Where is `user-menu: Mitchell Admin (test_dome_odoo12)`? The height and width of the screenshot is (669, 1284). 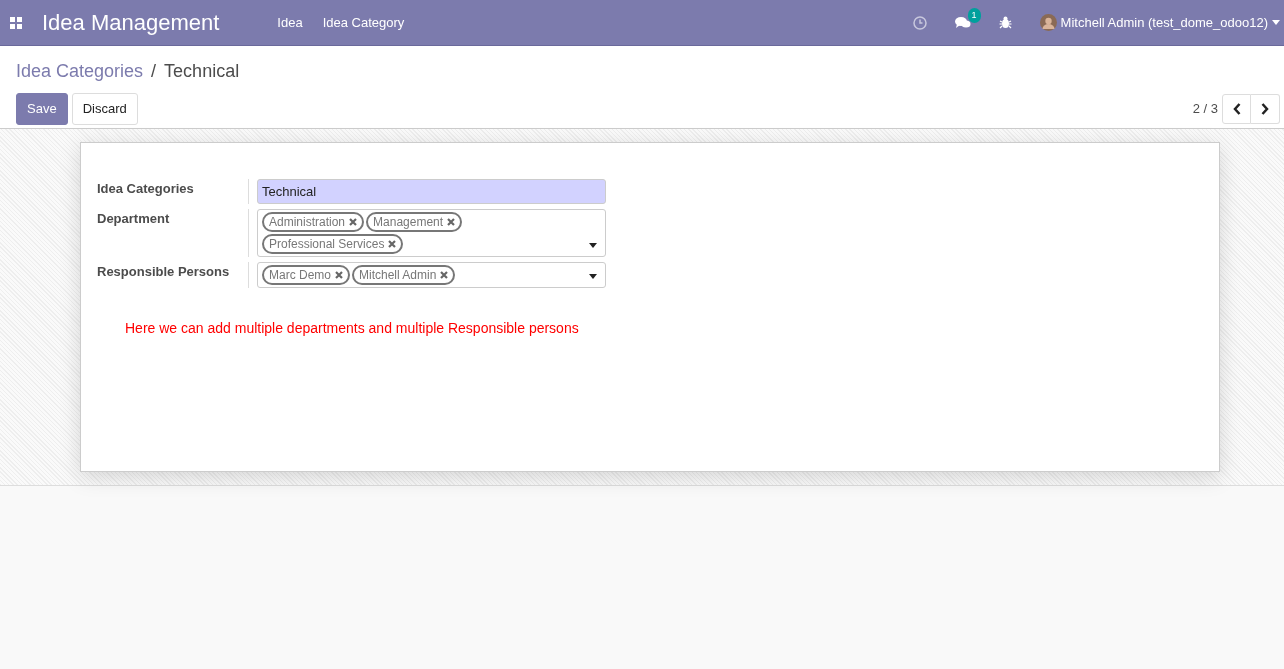
user-menu: Mitchell Admin (test_dome_odoo12) is located at coordinates (1164, 22).